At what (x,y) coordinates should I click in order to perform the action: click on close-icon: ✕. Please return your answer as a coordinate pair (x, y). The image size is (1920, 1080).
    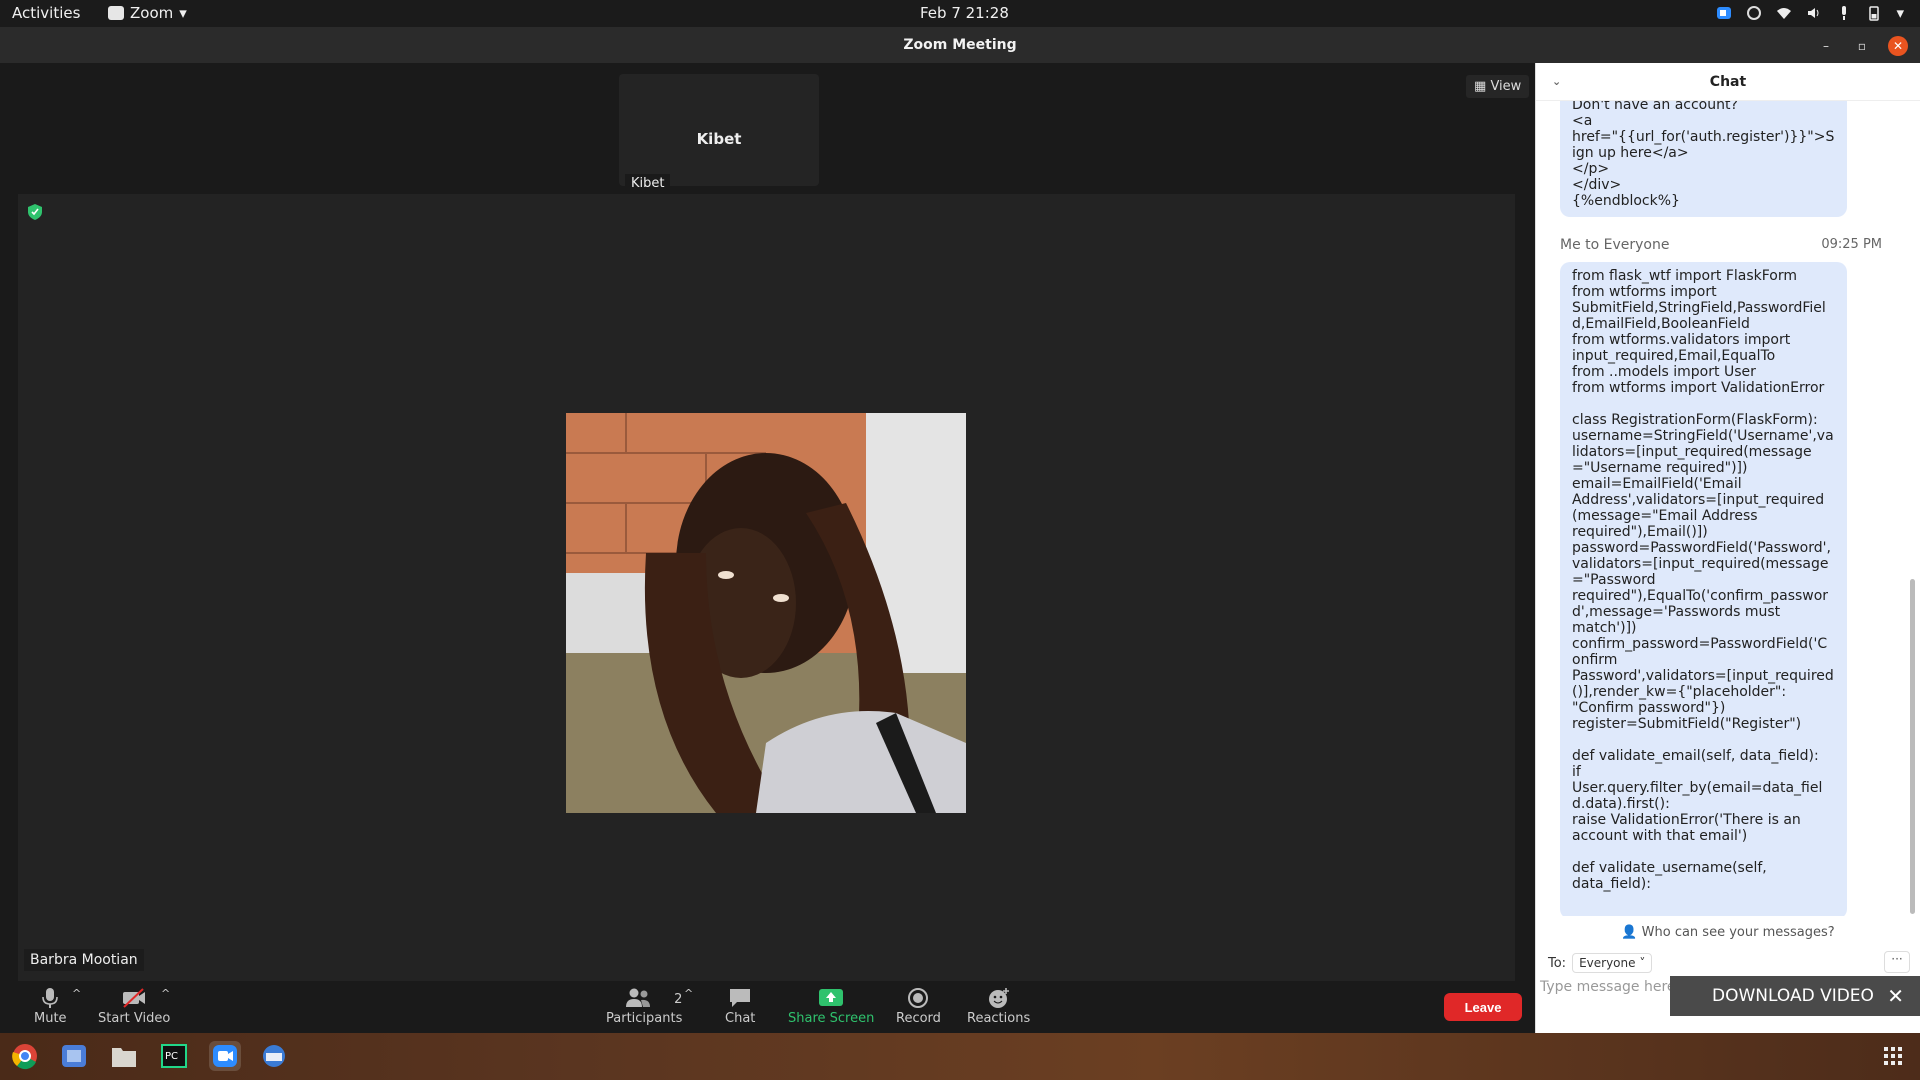
    Looking at the image, I should click on (1895, 996).